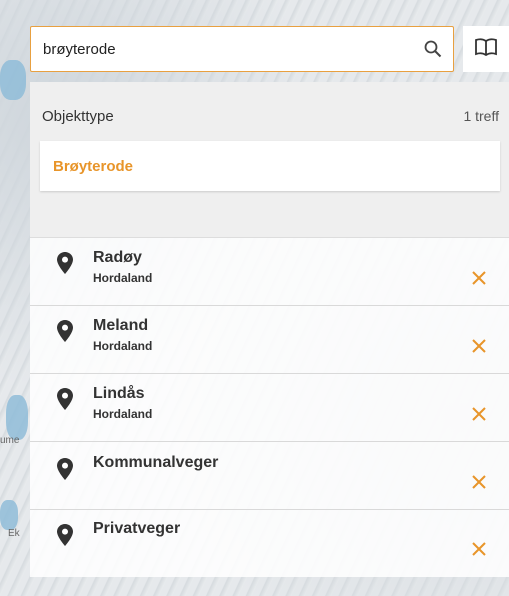  Describe the element at coordinates (269, 544) in the screenshot. I see `filter-row: Privatveger` at that location.